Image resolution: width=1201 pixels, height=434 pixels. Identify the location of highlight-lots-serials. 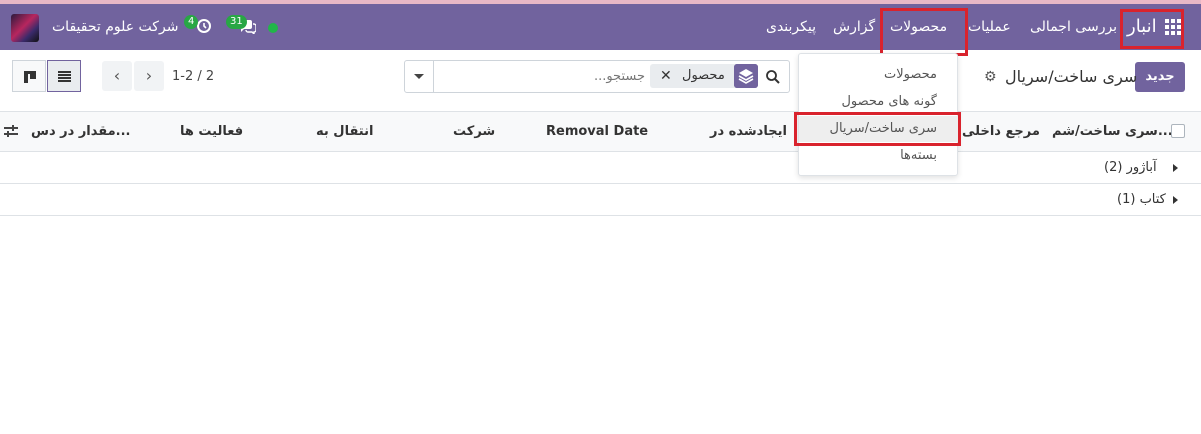
(877, 129).